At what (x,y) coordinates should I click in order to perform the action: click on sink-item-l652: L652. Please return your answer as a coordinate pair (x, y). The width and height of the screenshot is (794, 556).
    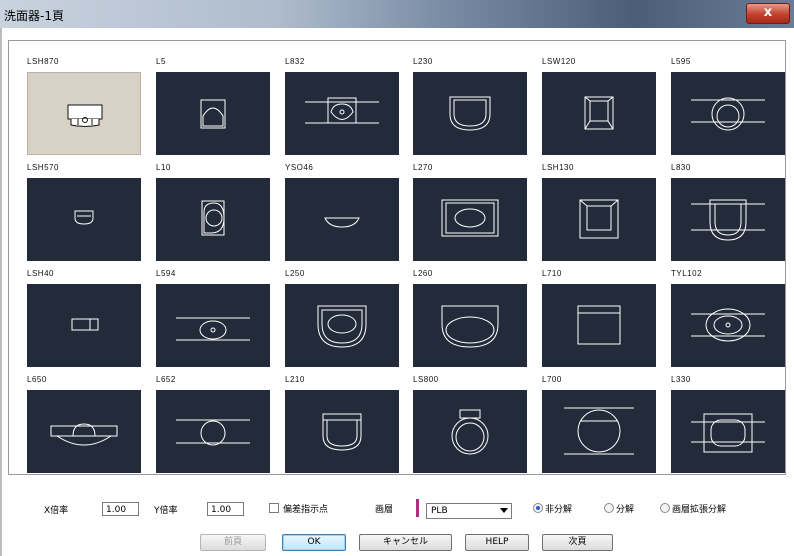
    Looking at the image, I should click on (213, 427).